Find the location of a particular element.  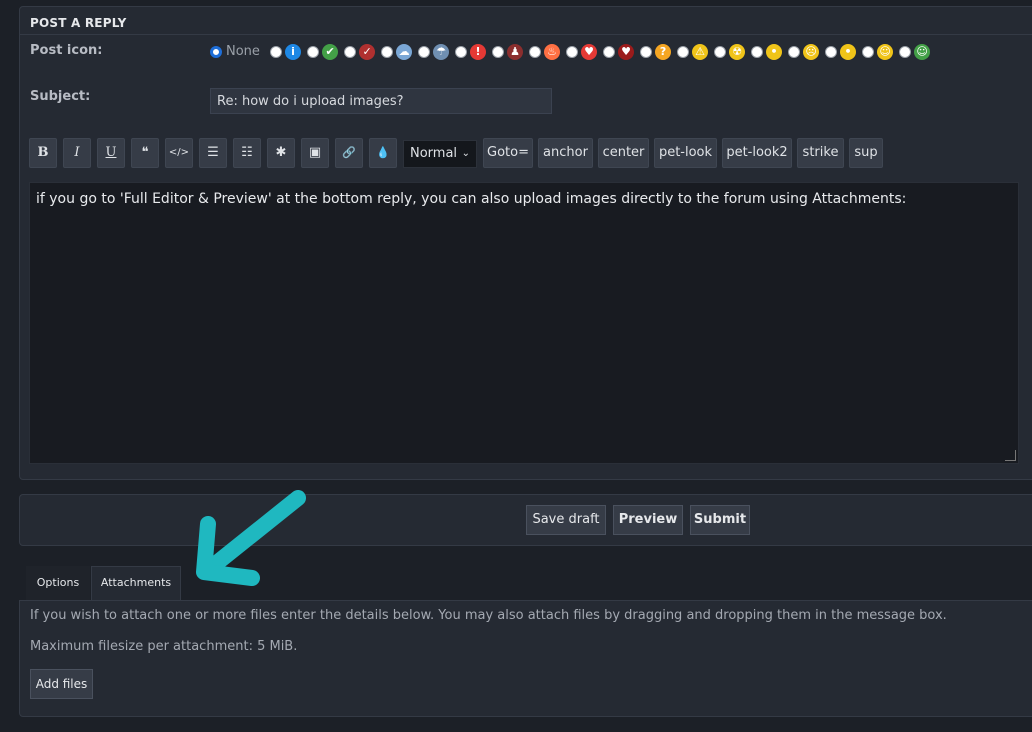

smiley-rolleyes-icon: • is located at coordinates (848, 52).